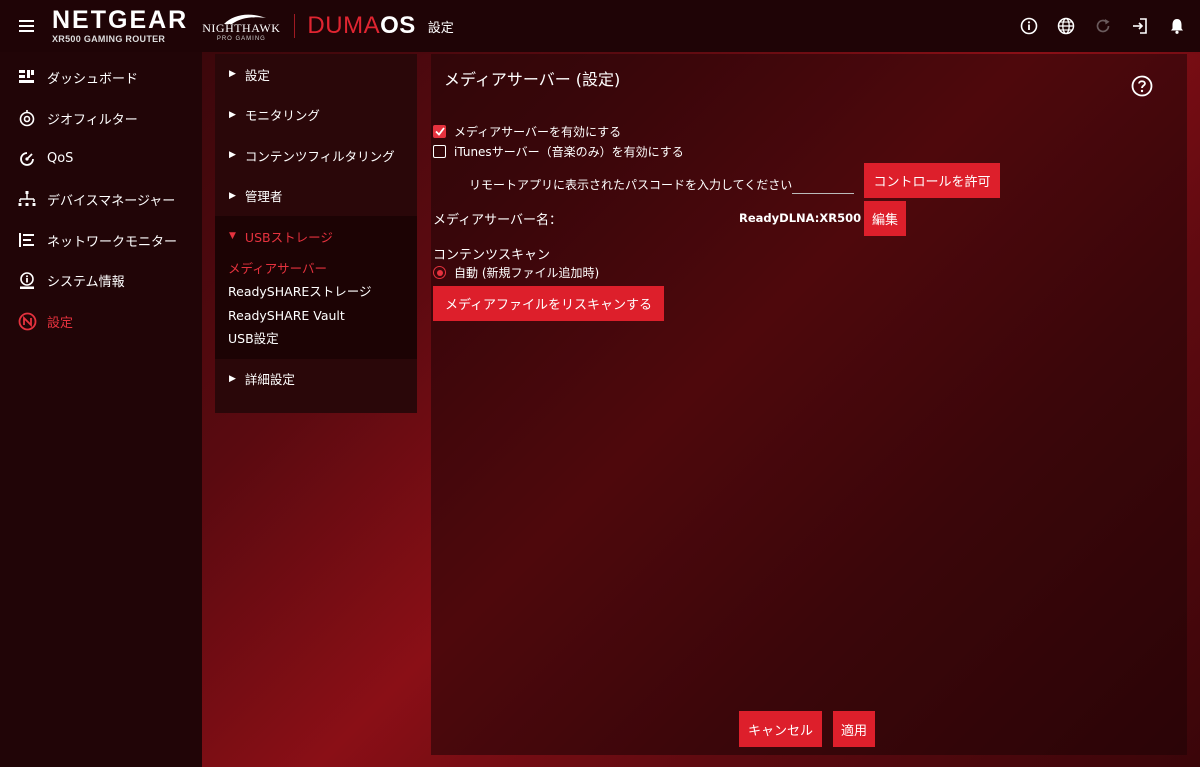 The image size is (1200, 767). What do you see at coordinates (263, 197) in the screenshot?
I see `subnav-item-label: 管理者` at bounding box center [263, 197].